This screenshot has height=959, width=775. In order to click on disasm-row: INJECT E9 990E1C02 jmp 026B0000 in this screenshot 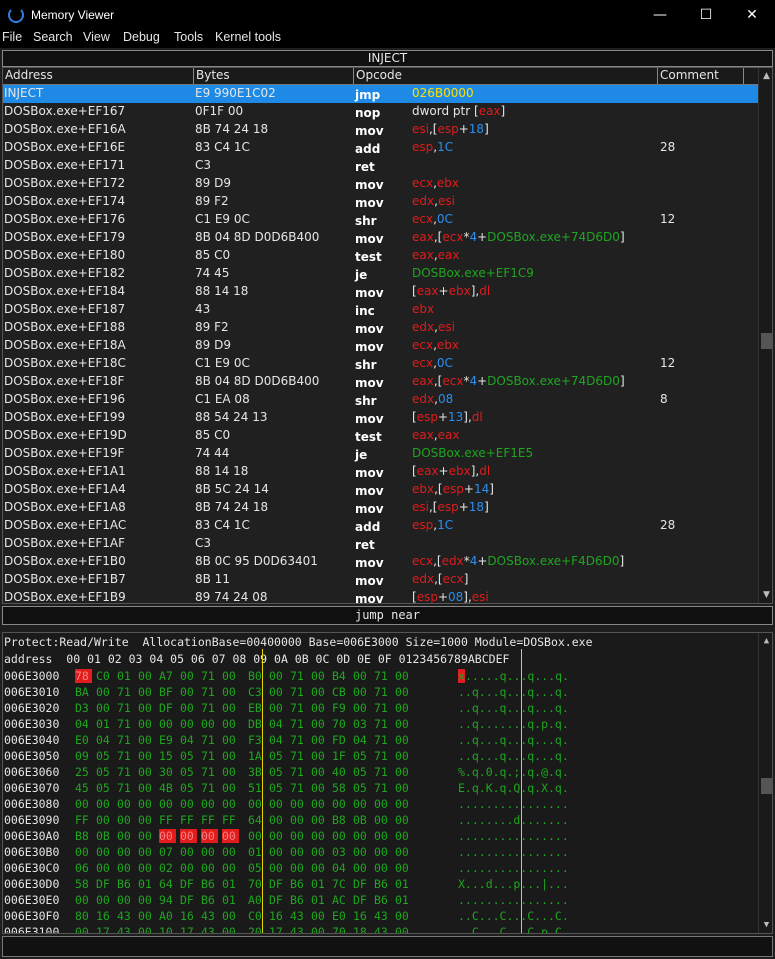, I will do `click(380, 94)`.